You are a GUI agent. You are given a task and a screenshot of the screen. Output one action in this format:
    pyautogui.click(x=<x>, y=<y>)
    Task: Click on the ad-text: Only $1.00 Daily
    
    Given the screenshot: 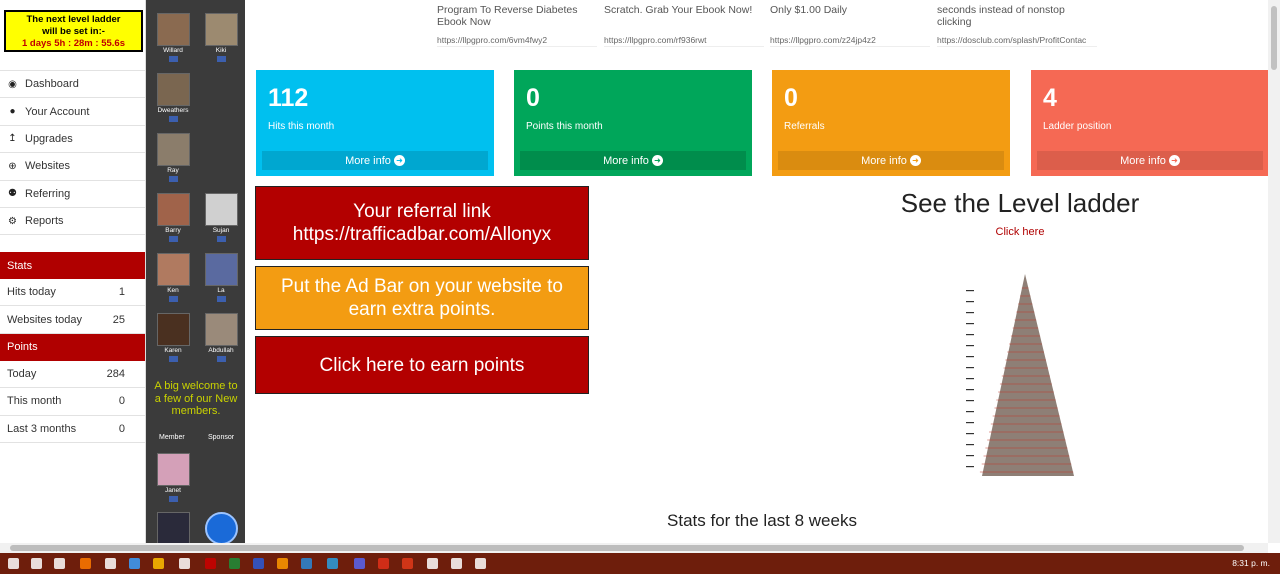 What is the action you would take?
    pyautogui.click(x=809, y=10)
    